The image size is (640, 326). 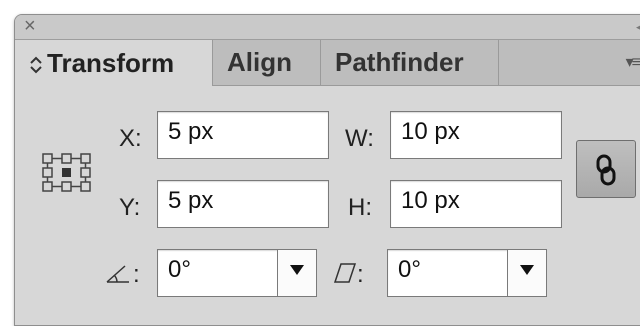 What do you see at coordinates (359, 138) in the screenshot?
I see `w-label: W:` at bounding box center [359, 138].